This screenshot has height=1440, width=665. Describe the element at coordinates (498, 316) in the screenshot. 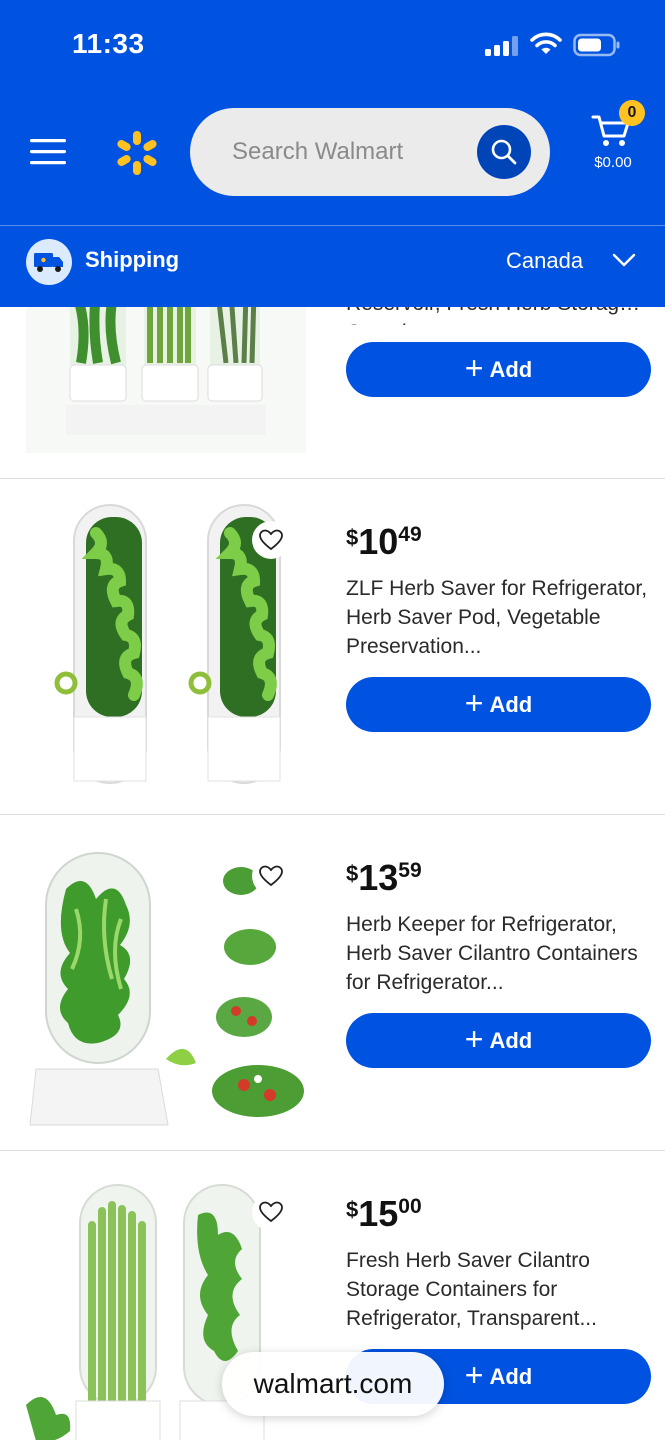

I see `product-title: Reservoir, Fresh Herb Storage Containers` at that location.